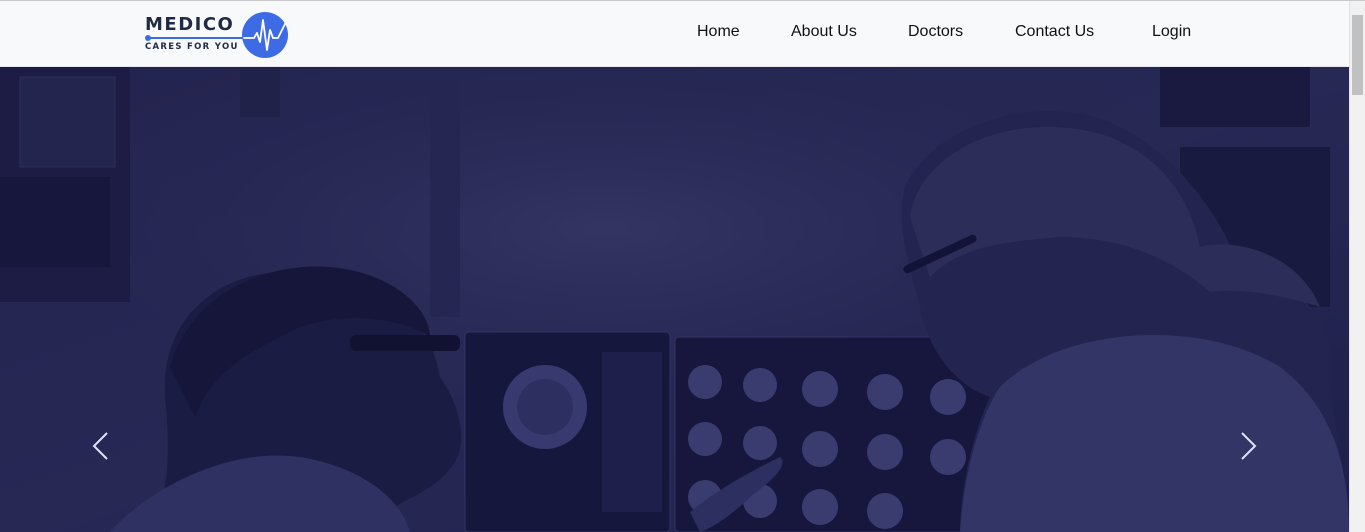 The height and width of the screenshot is (532, 1365). I want to click on brand-tagline: CARES FOR YOU, so click(192, 47).